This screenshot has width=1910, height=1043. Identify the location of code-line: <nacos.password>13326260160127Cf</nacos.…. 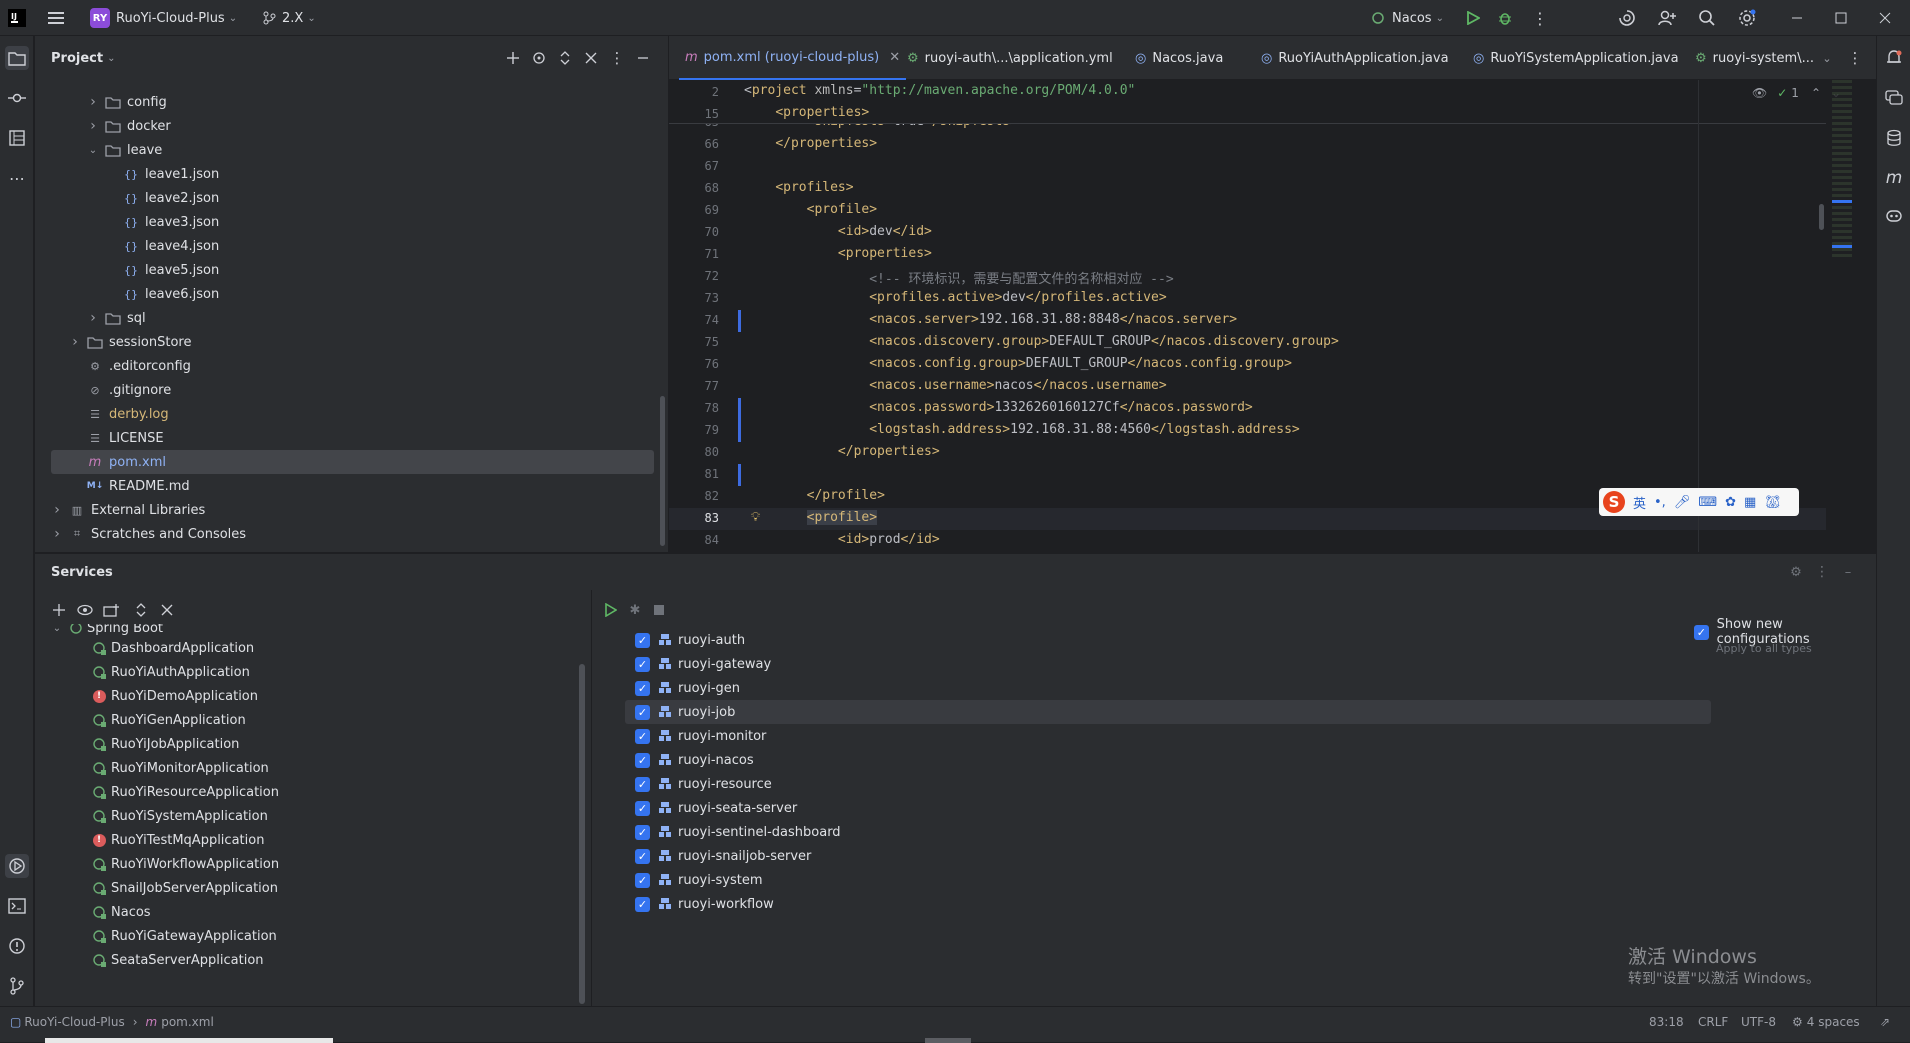
(998, 407).